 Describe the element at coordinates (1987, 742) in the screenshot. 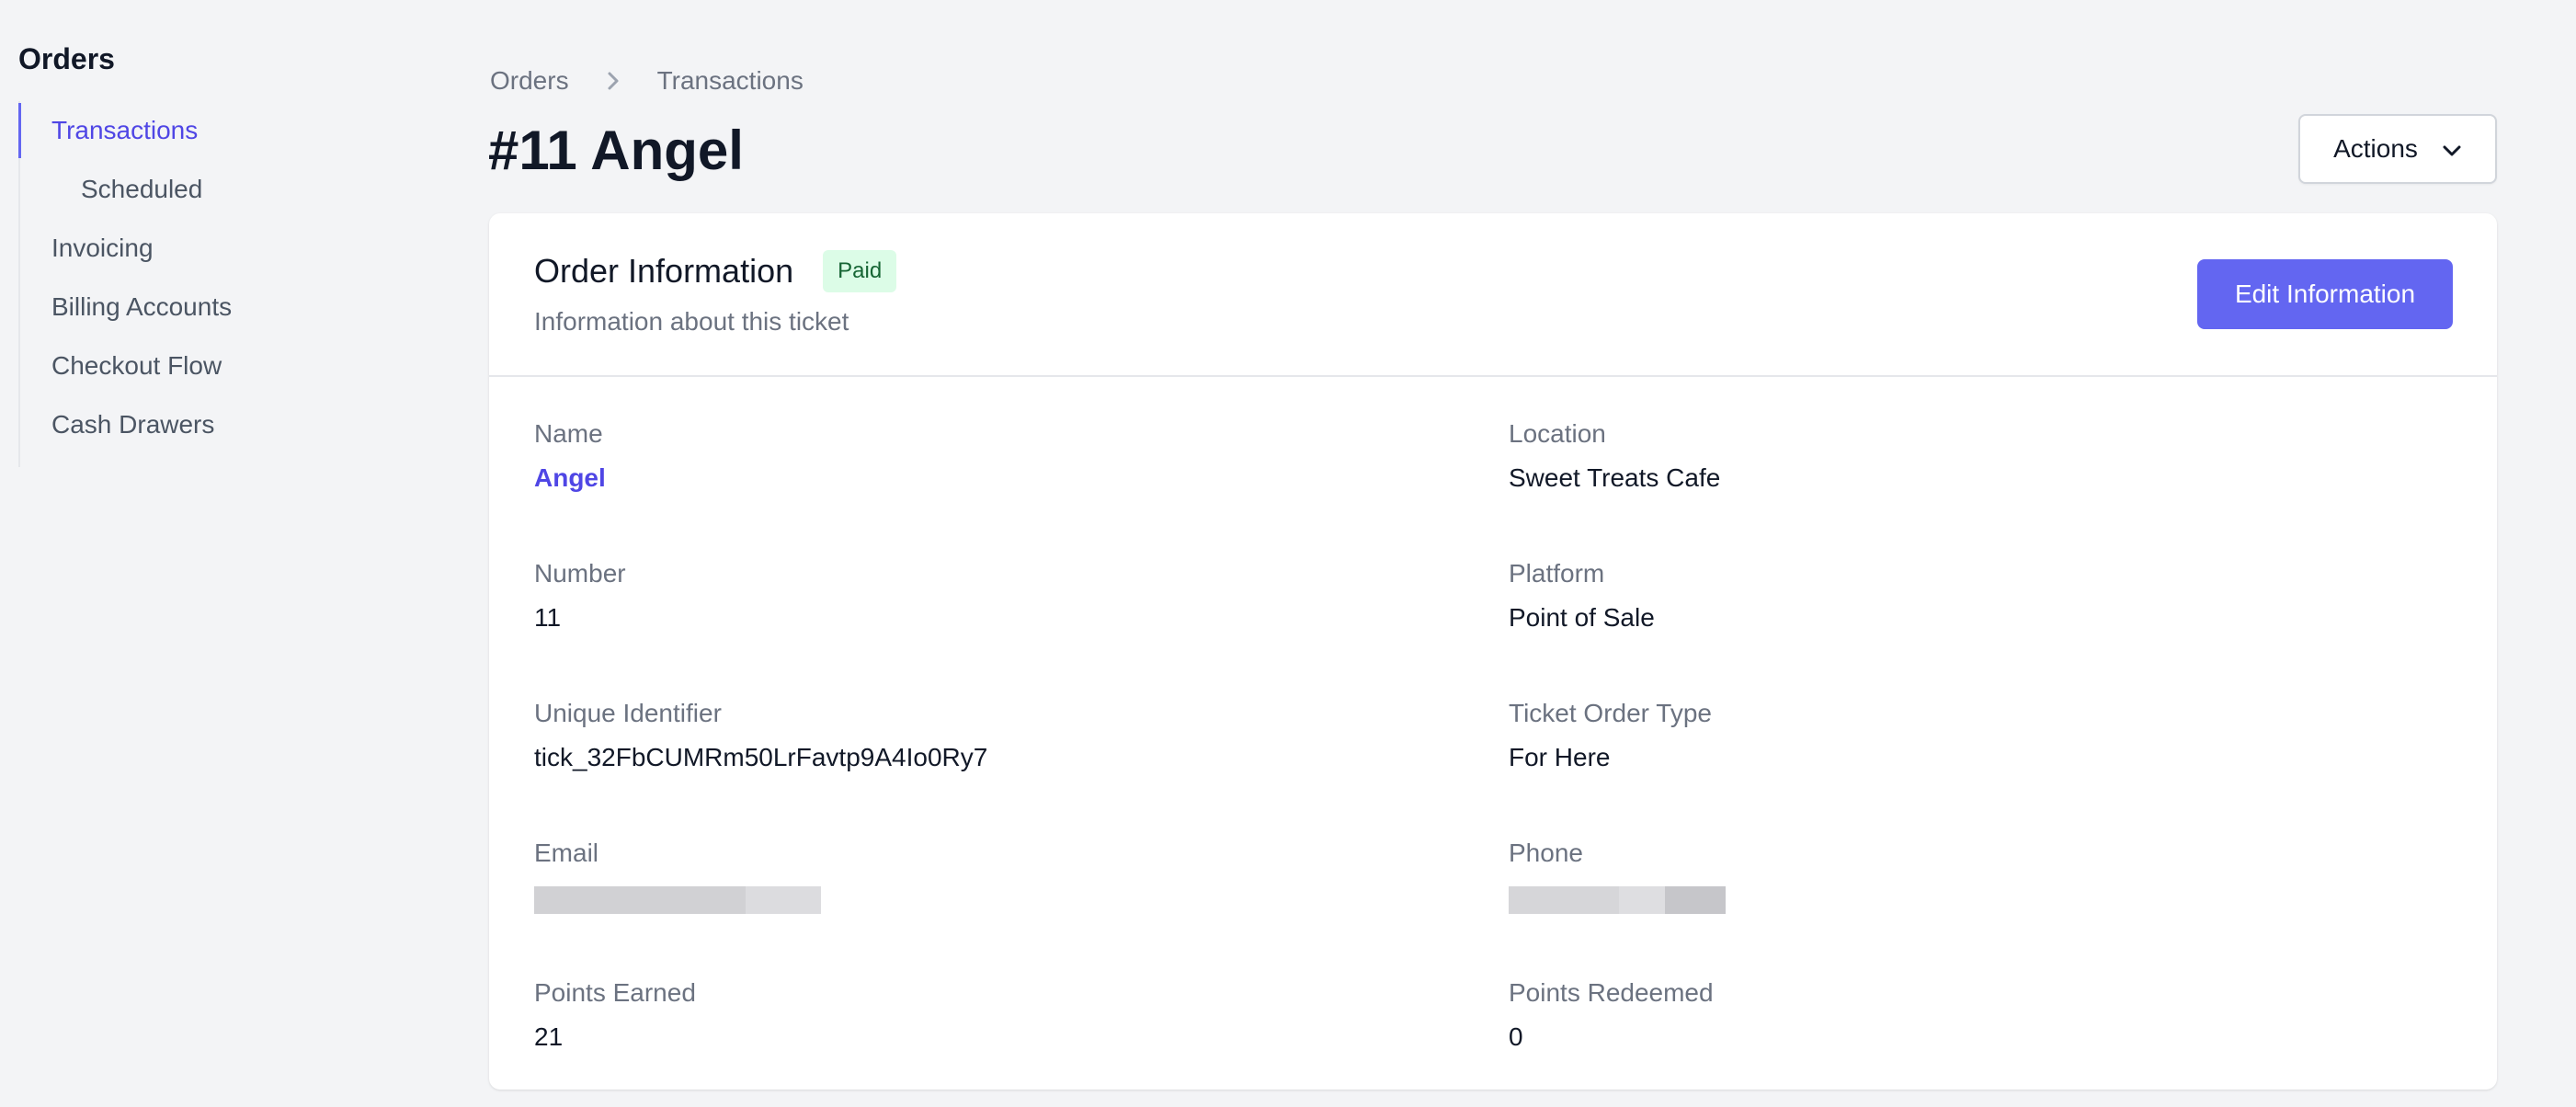

I see `field-ticket-order-type: Ticket Order Type For Here` at that location.